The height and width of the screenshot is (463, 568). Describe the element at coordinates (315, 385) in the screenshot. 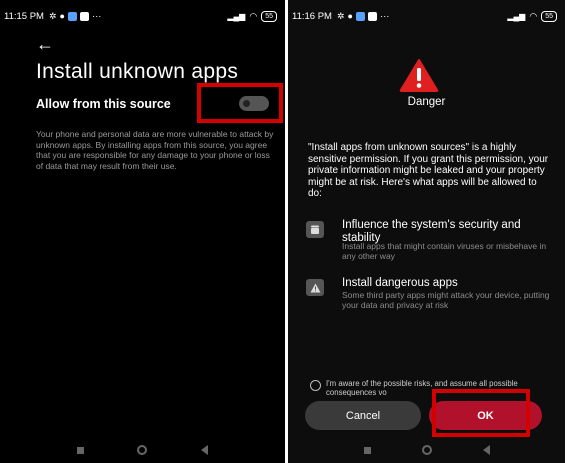

I see `consent-radio` at that location.